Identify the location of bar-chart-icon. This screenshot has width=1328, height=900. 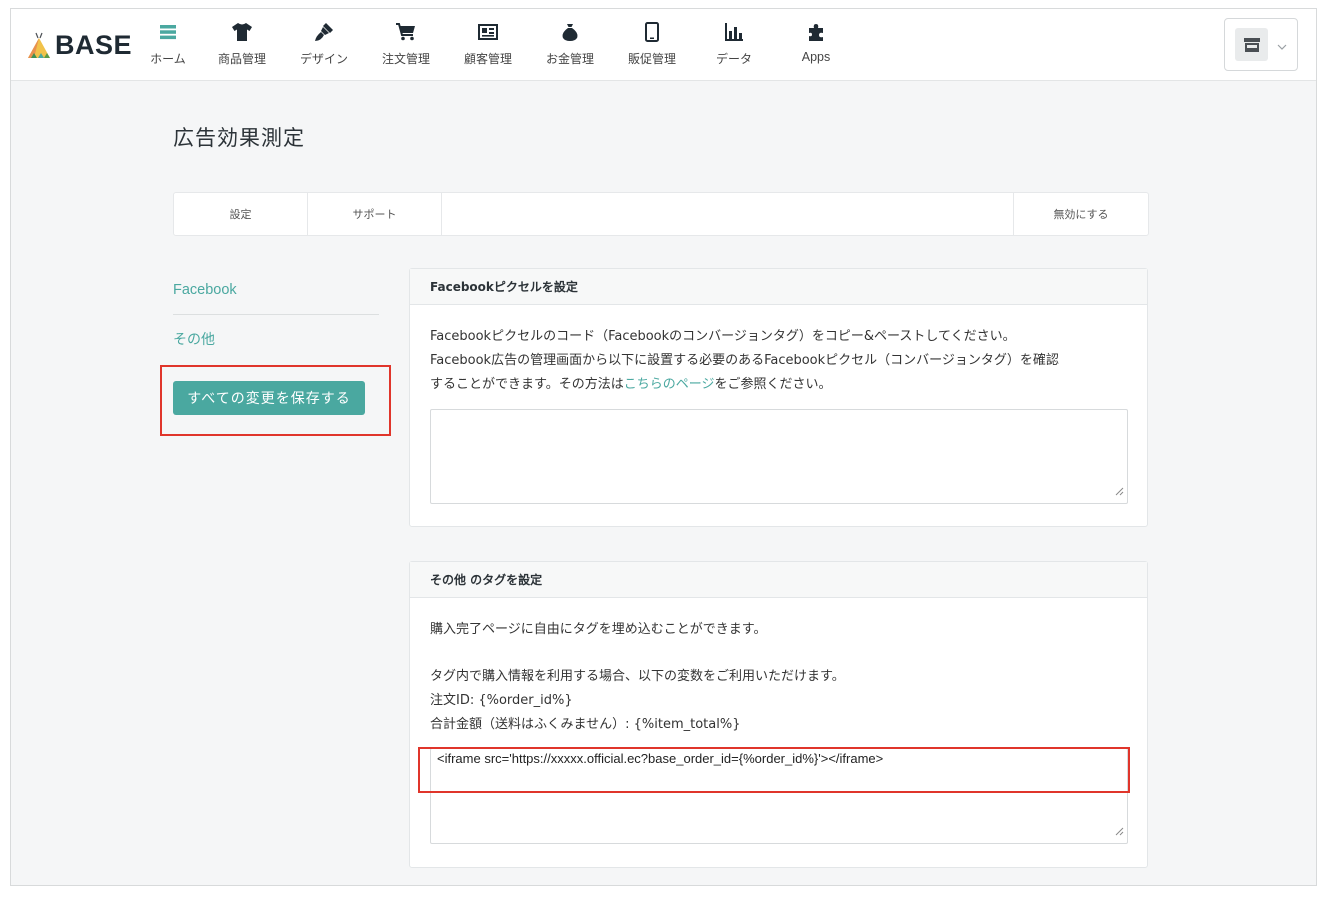
(734, 32).